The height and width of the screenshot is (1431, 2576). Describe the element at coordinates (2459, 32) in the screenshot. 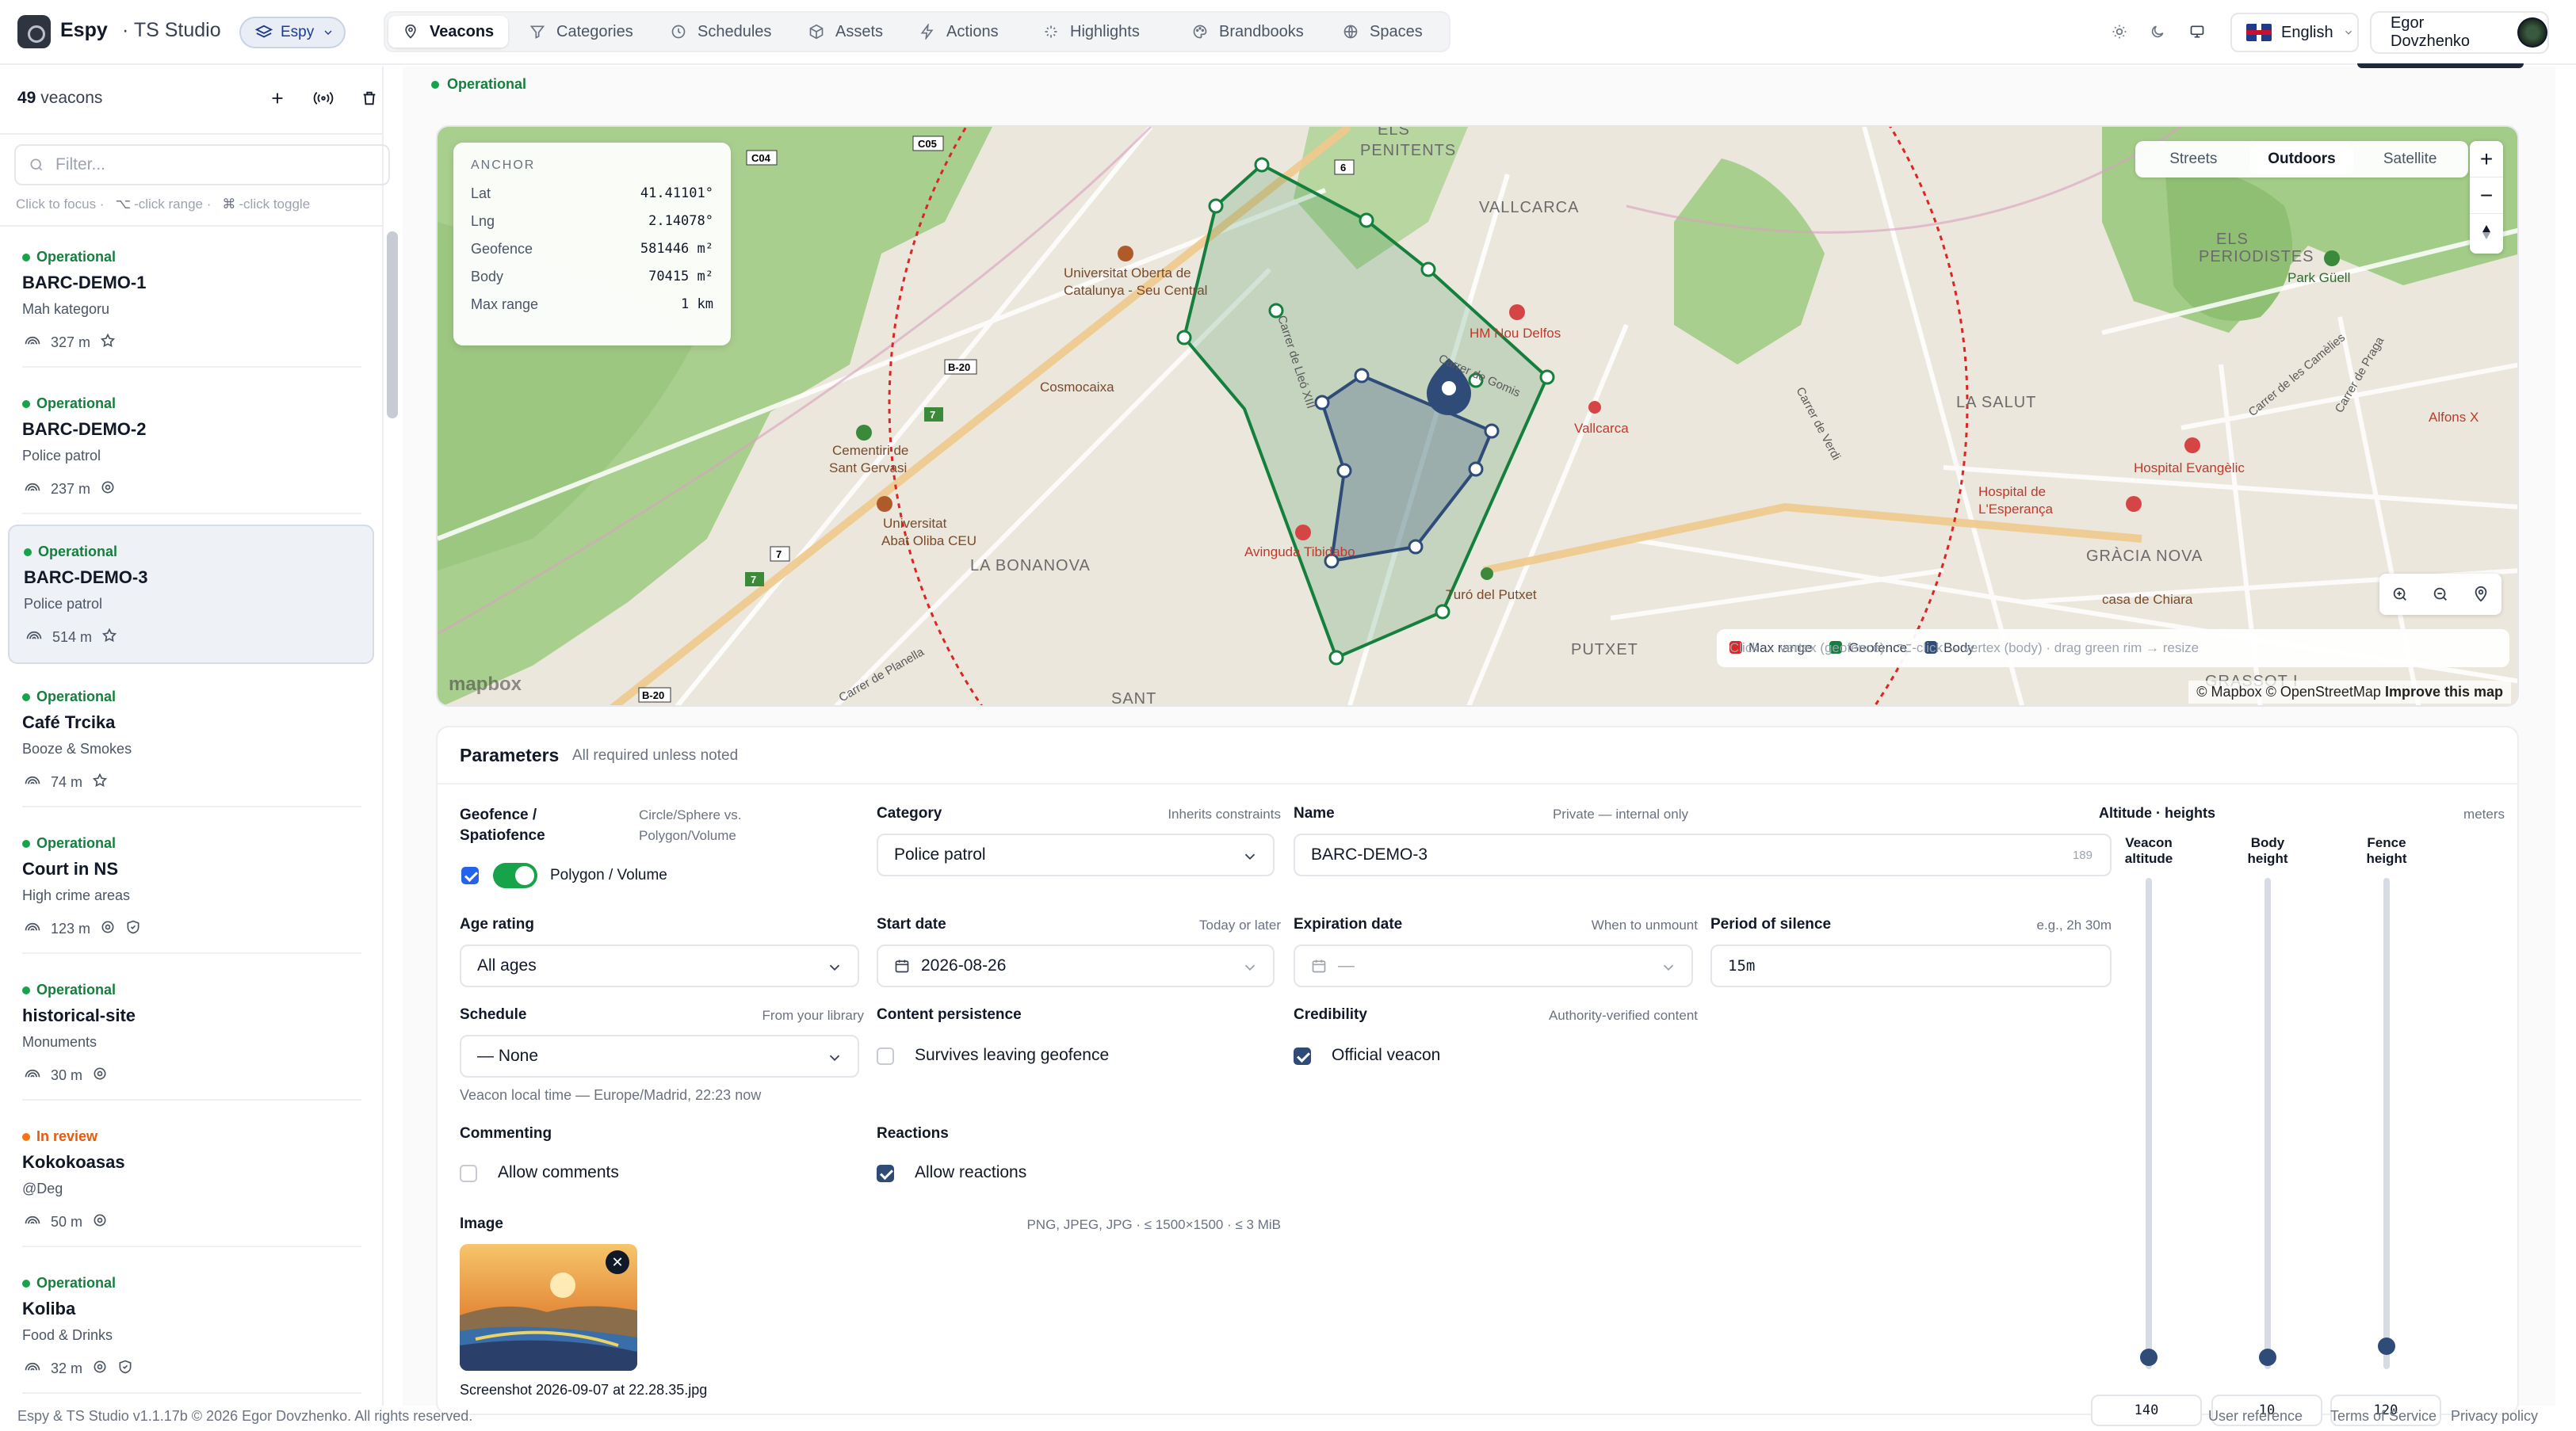

I see `user-menu: Egor Dovzhenko` at that location.